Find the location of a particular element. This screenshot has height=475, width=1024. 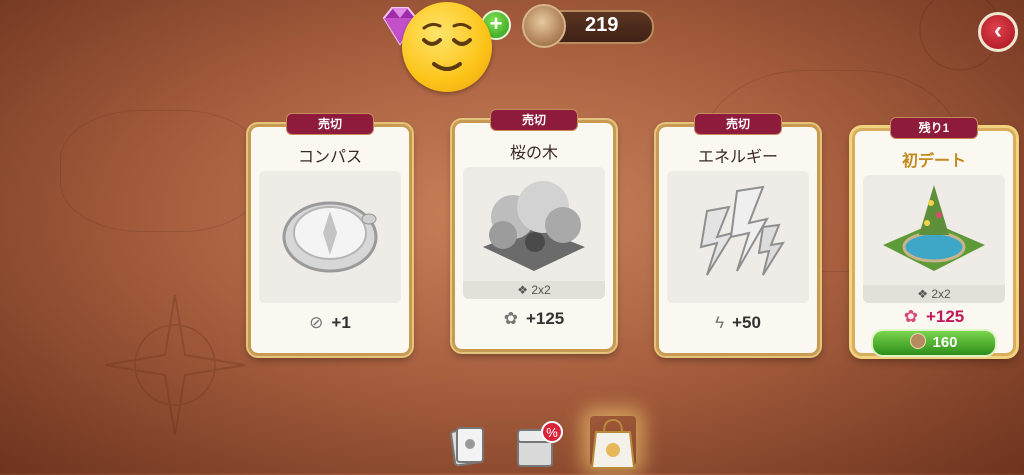

remaining-badge: 残り1 is located at coordinates (934, 128).